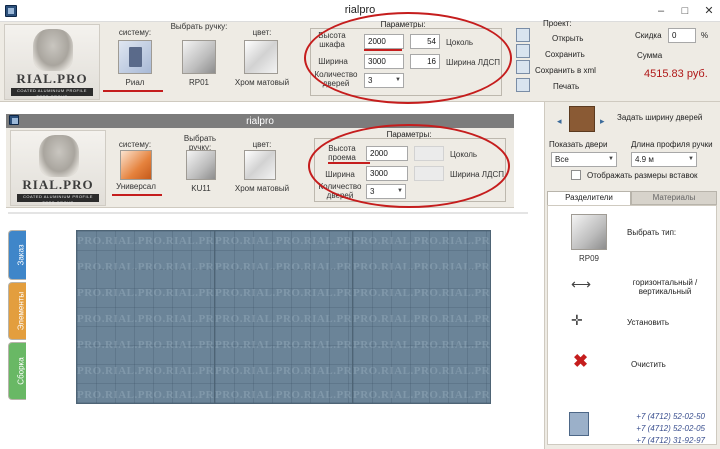  I want to click on inner-handle-value: KU11, so click(201, 188).